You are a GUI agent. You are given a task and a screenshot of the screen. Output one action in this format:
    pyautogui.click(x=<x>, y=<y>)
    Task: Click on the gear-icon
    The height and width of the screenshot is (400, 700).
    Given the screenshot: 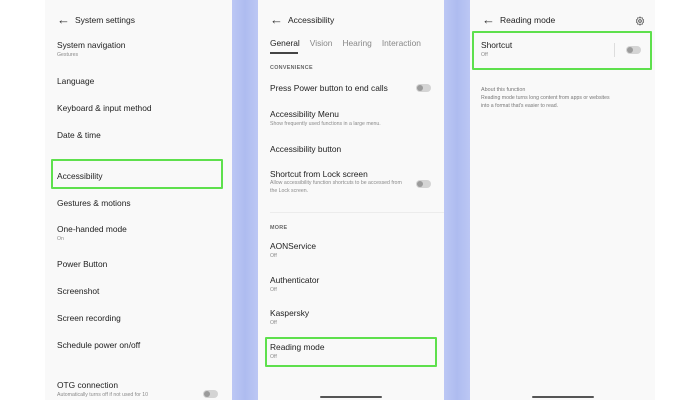 What is the action you would take?
    pyautogui.click(x=640, y=22)
    